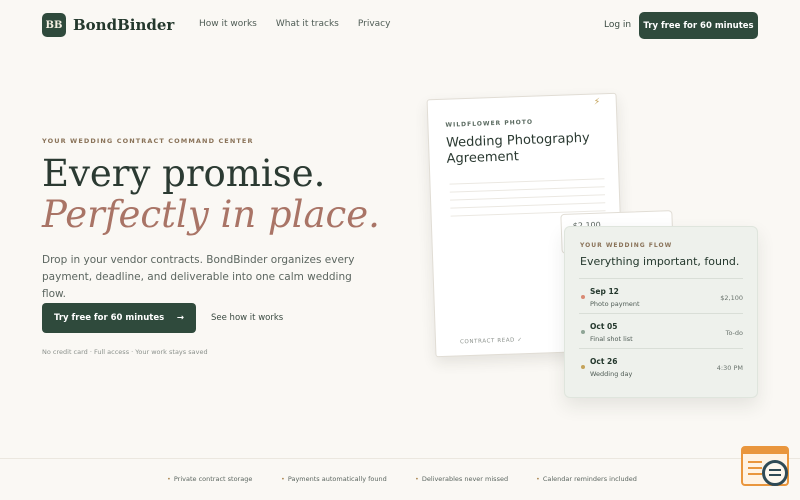 The image size is (800, 500). Describe the element at coordinates (228, 24) in the screenshot. I see `nav-link-how-it-works: How it works` at that location.